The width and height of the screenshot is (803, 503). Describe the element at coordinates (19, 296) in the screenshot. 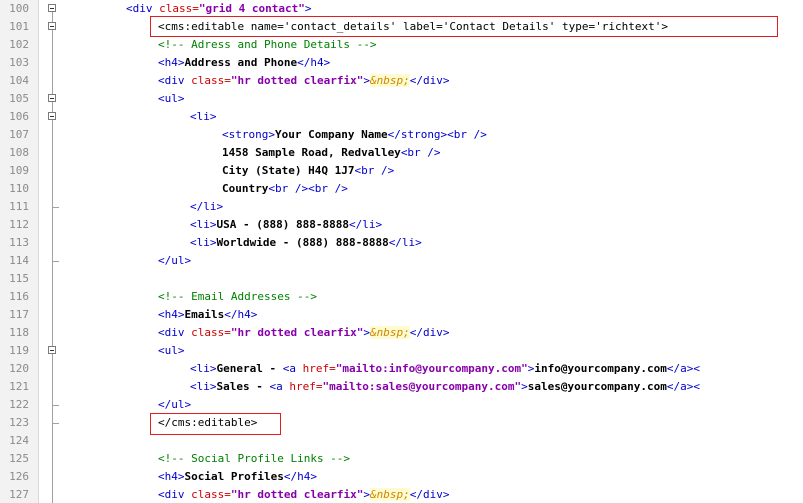

I see `line-number: 116` at that location.